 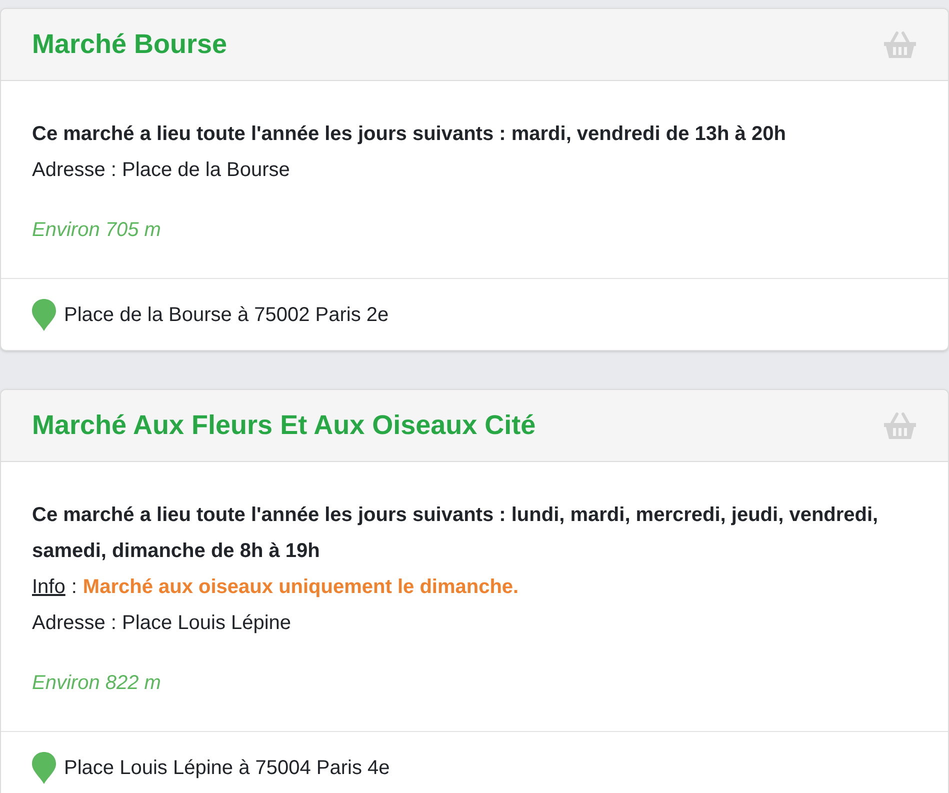 I want to click on distance-text: Environ 705 m, so click(x=97, y=230).